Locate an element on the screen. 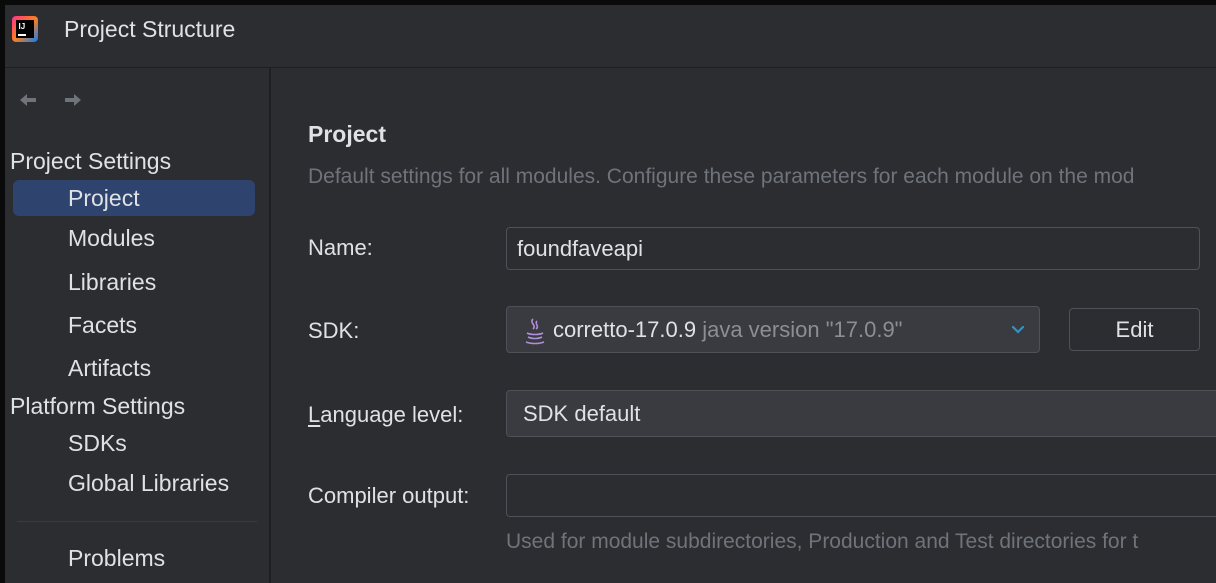  sidebar-item-label: Global Libraries is located at coordinates (149, 483).